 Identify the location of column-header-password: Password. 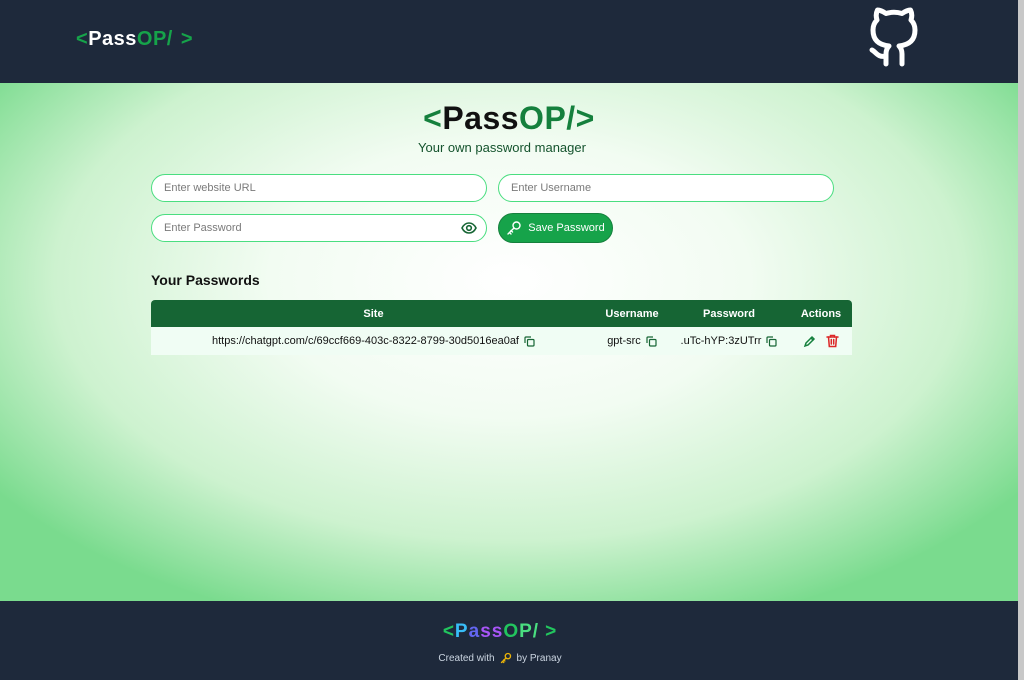
(729, 313).